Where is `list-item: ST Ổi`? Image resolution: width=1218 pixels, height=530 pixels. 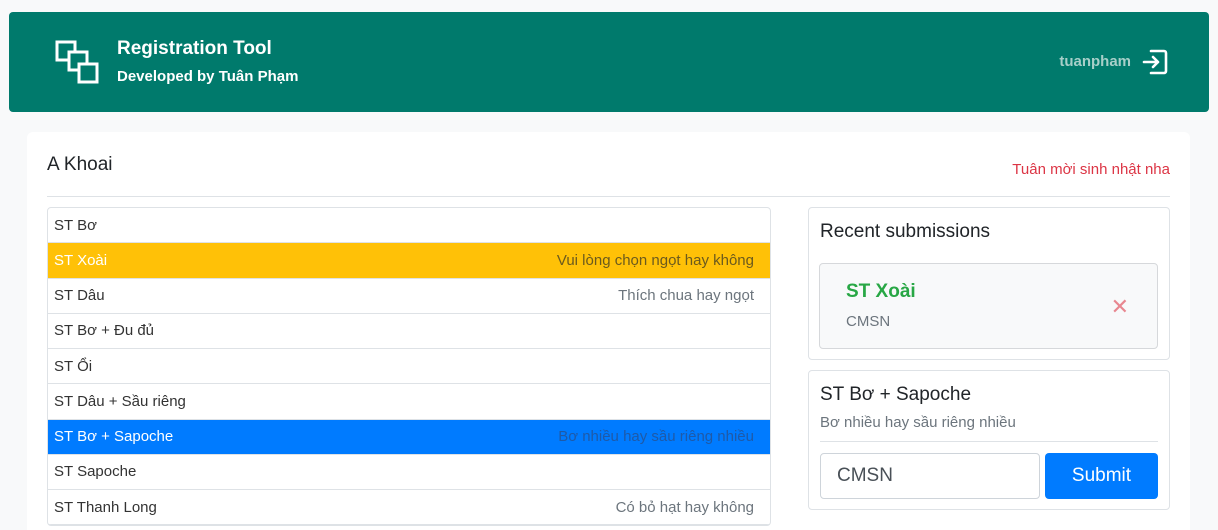
list-item: ST Ổi is located at coordinates (409, 367).